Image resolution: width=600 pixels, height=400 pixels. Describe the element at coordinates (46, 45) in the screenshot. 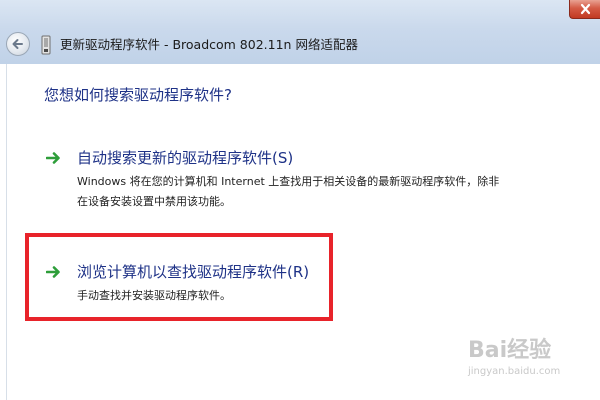

I see `network-adapter-icon` at that location.